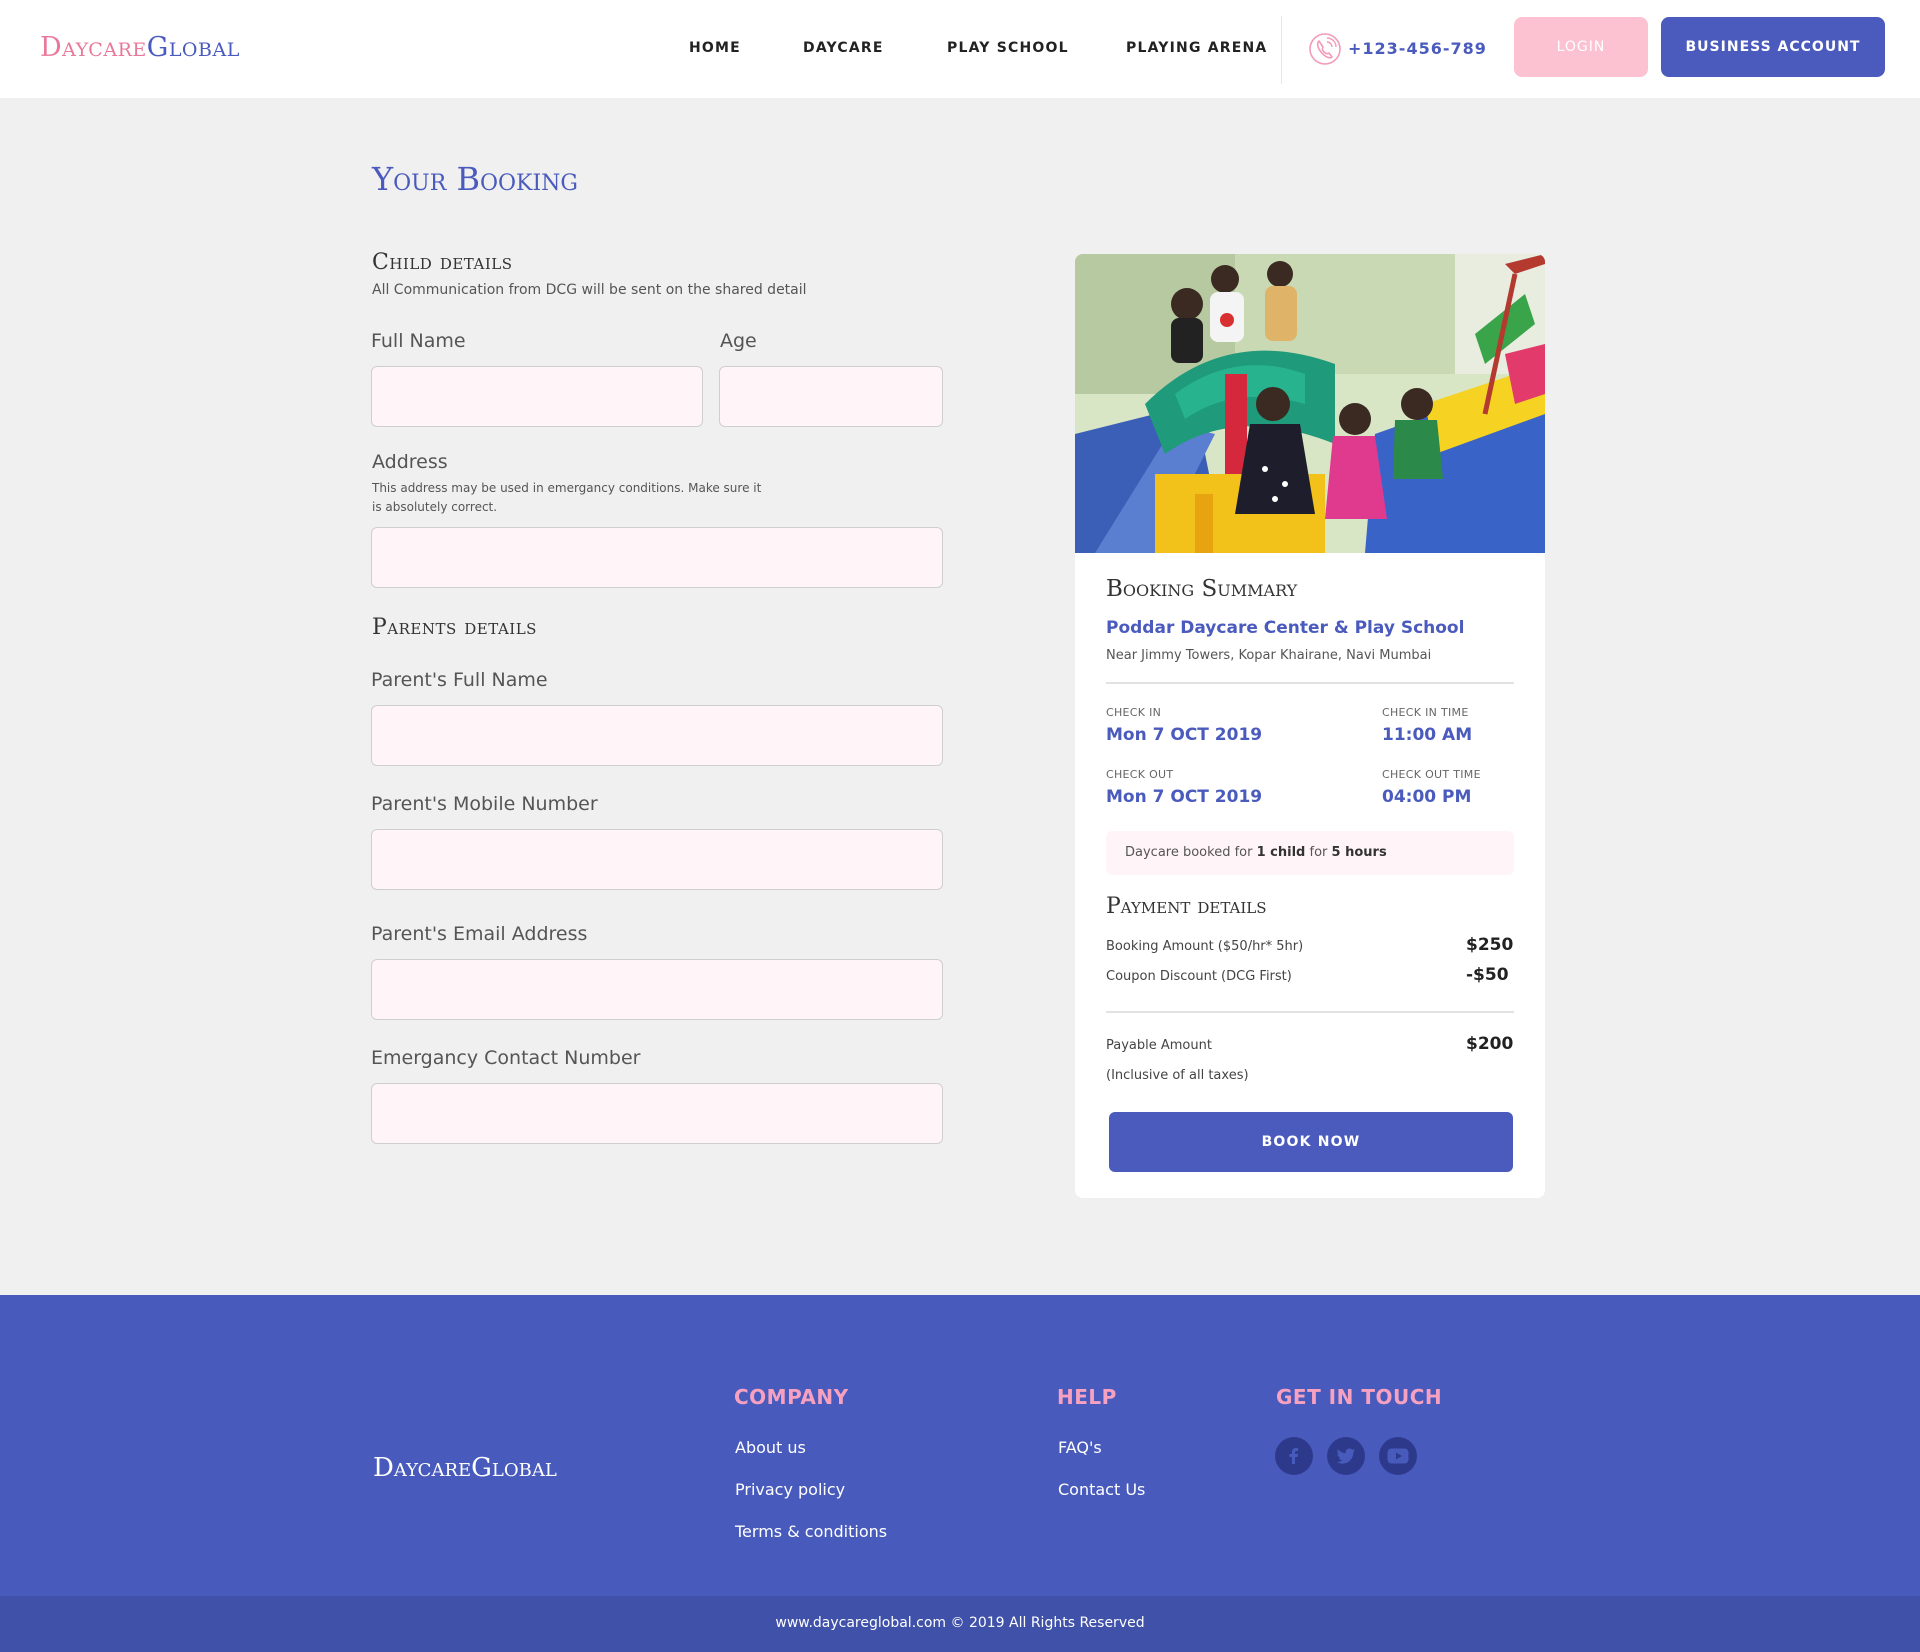  Describe the element at coordinates (193, 47) in the screenshot. I see `logo-part-global: Global` at that location.